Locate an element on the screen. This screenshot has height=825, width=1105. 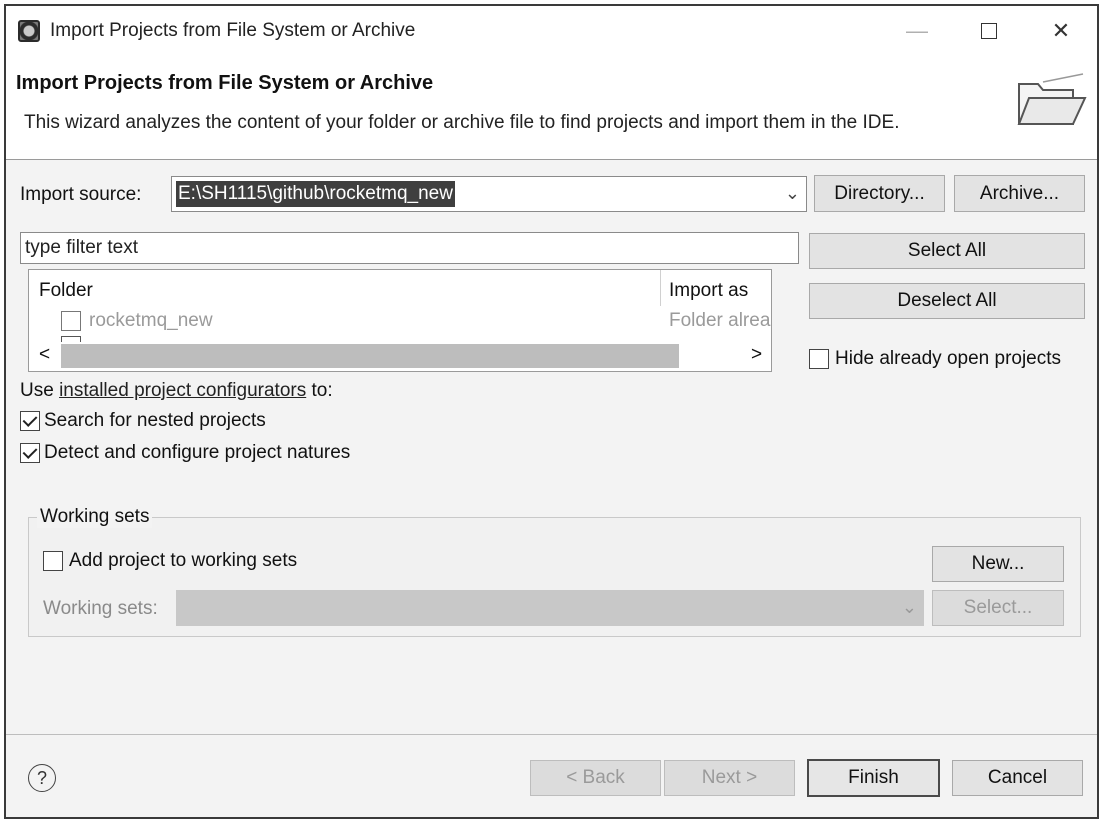
row-folder-name: rocketmq_new is located at coordinates (151, 320).